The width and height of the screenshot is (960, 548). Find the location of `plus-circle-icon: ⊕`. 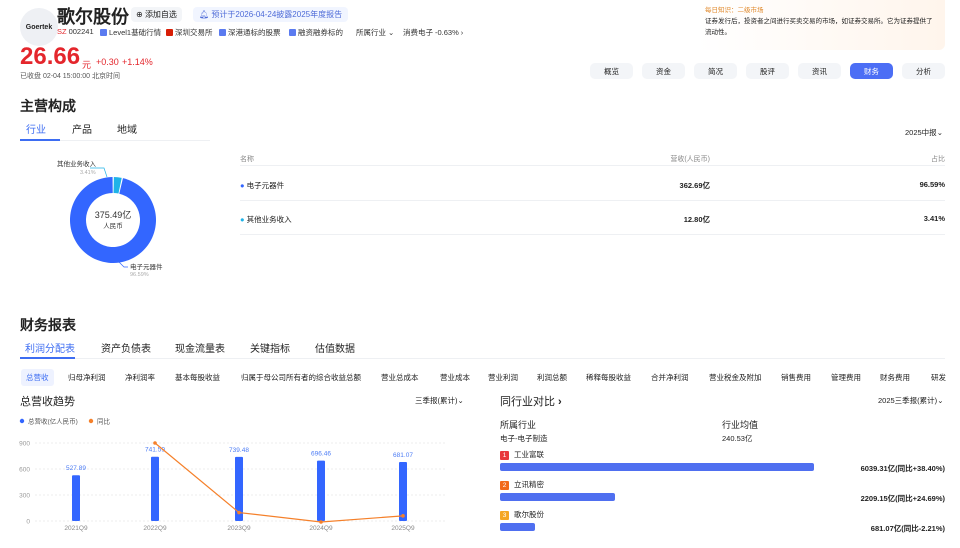

plus-circle-icon: ⊕ is located at coordinates (140, 14).